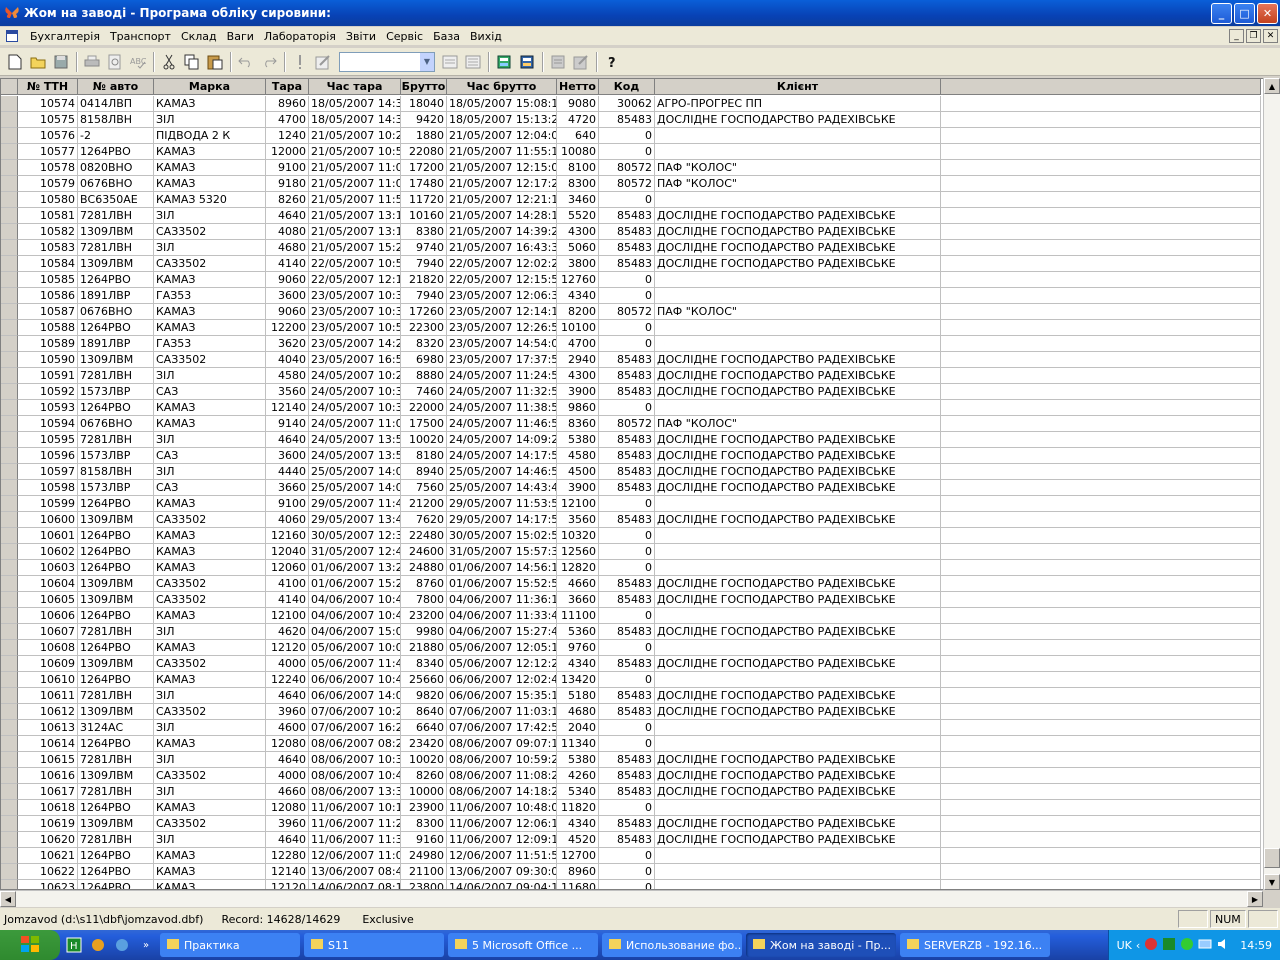  Describe the element at coordinates (287, 344) in the screenshot. I see `cell-3: 3620` at that location.